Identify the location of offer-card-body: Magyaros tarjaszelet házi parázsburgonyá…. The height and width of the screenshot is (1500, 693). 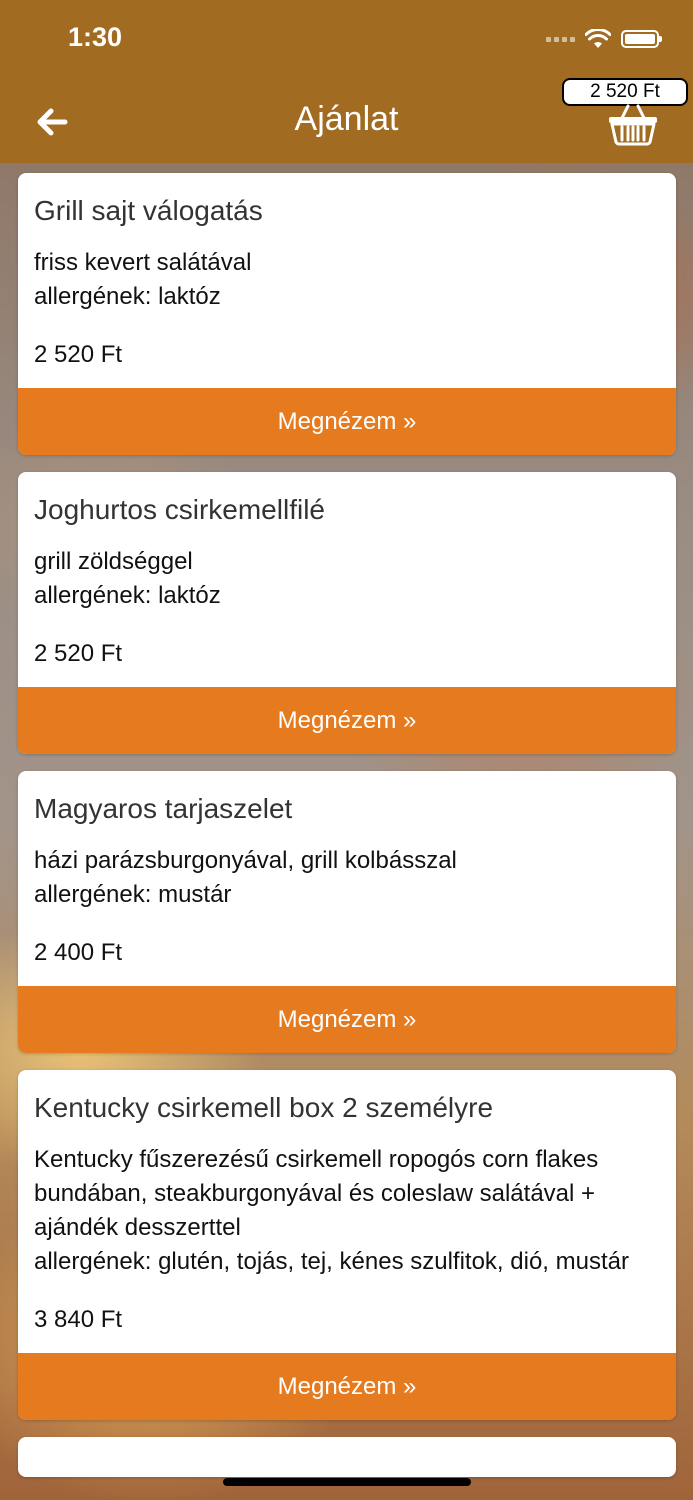
(347, 878).